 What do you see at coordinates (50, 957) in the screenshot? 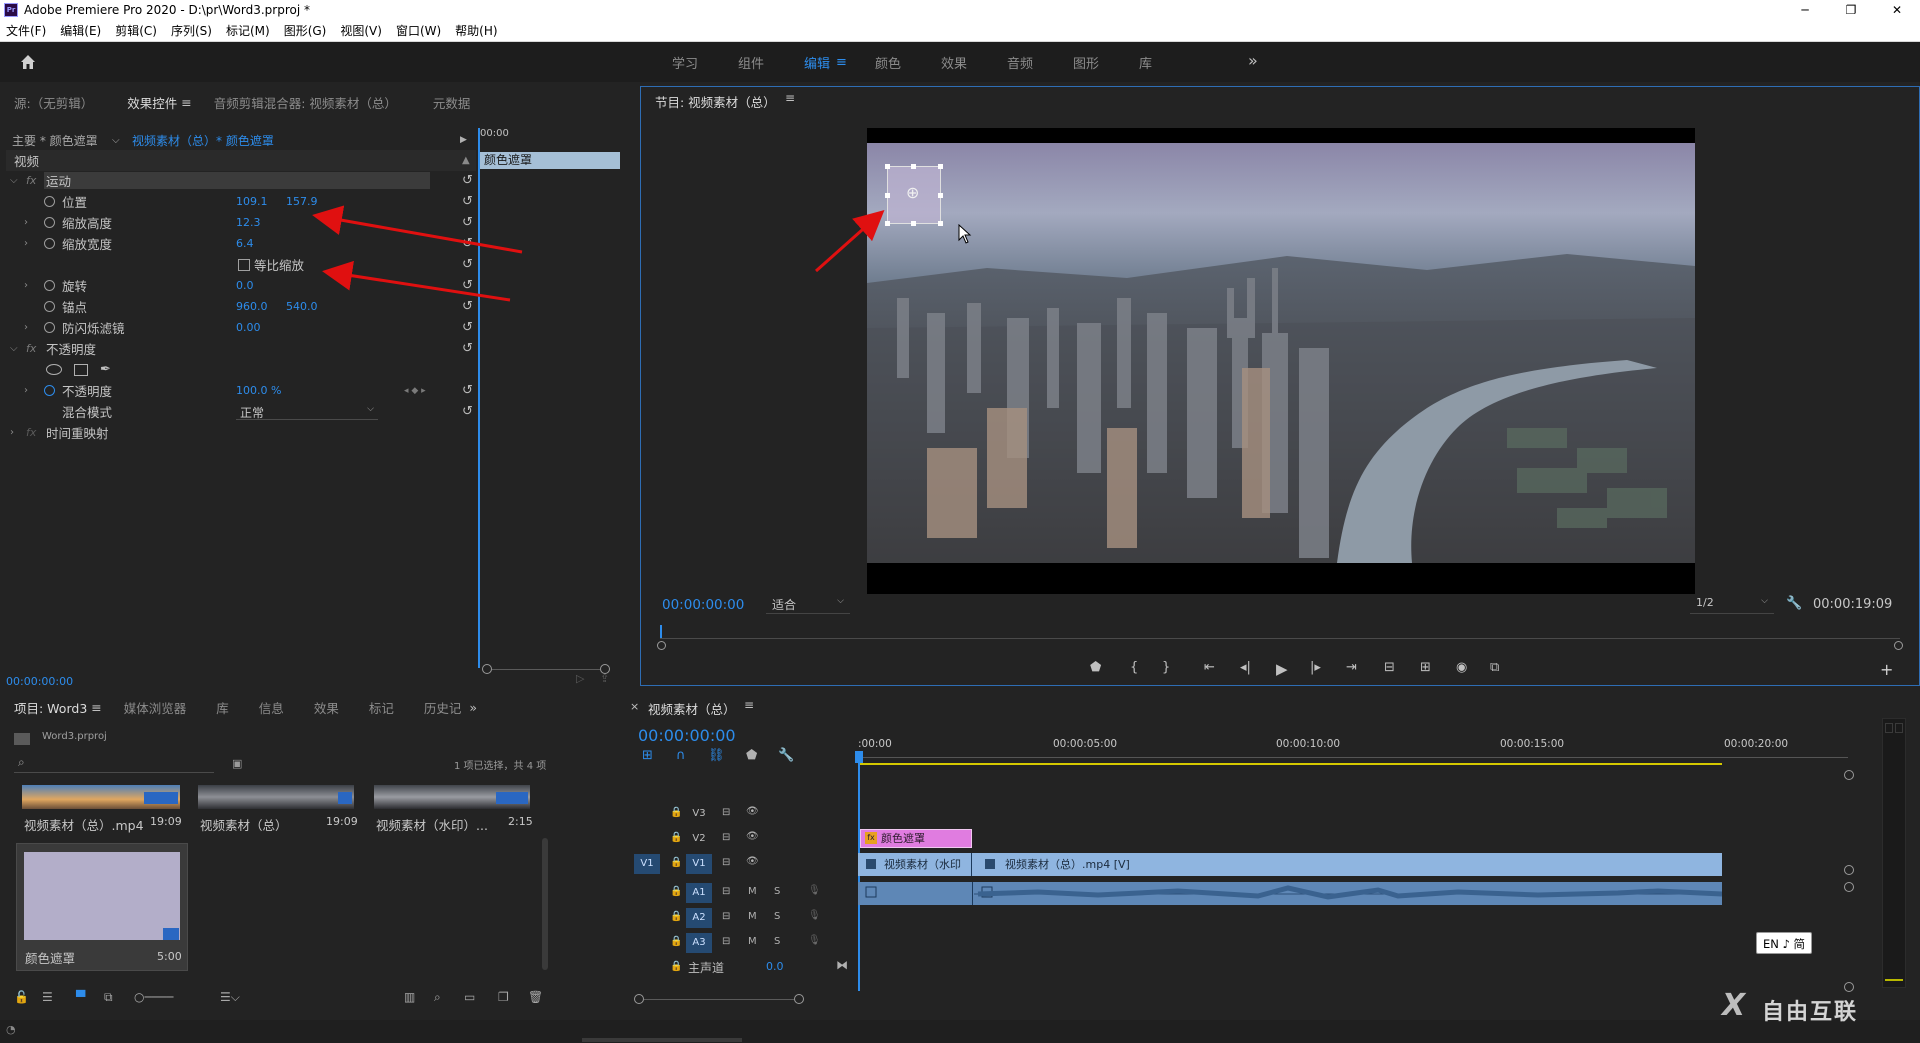
I see `item-name: 颜色遮罩` at bounding box center [50, 957].